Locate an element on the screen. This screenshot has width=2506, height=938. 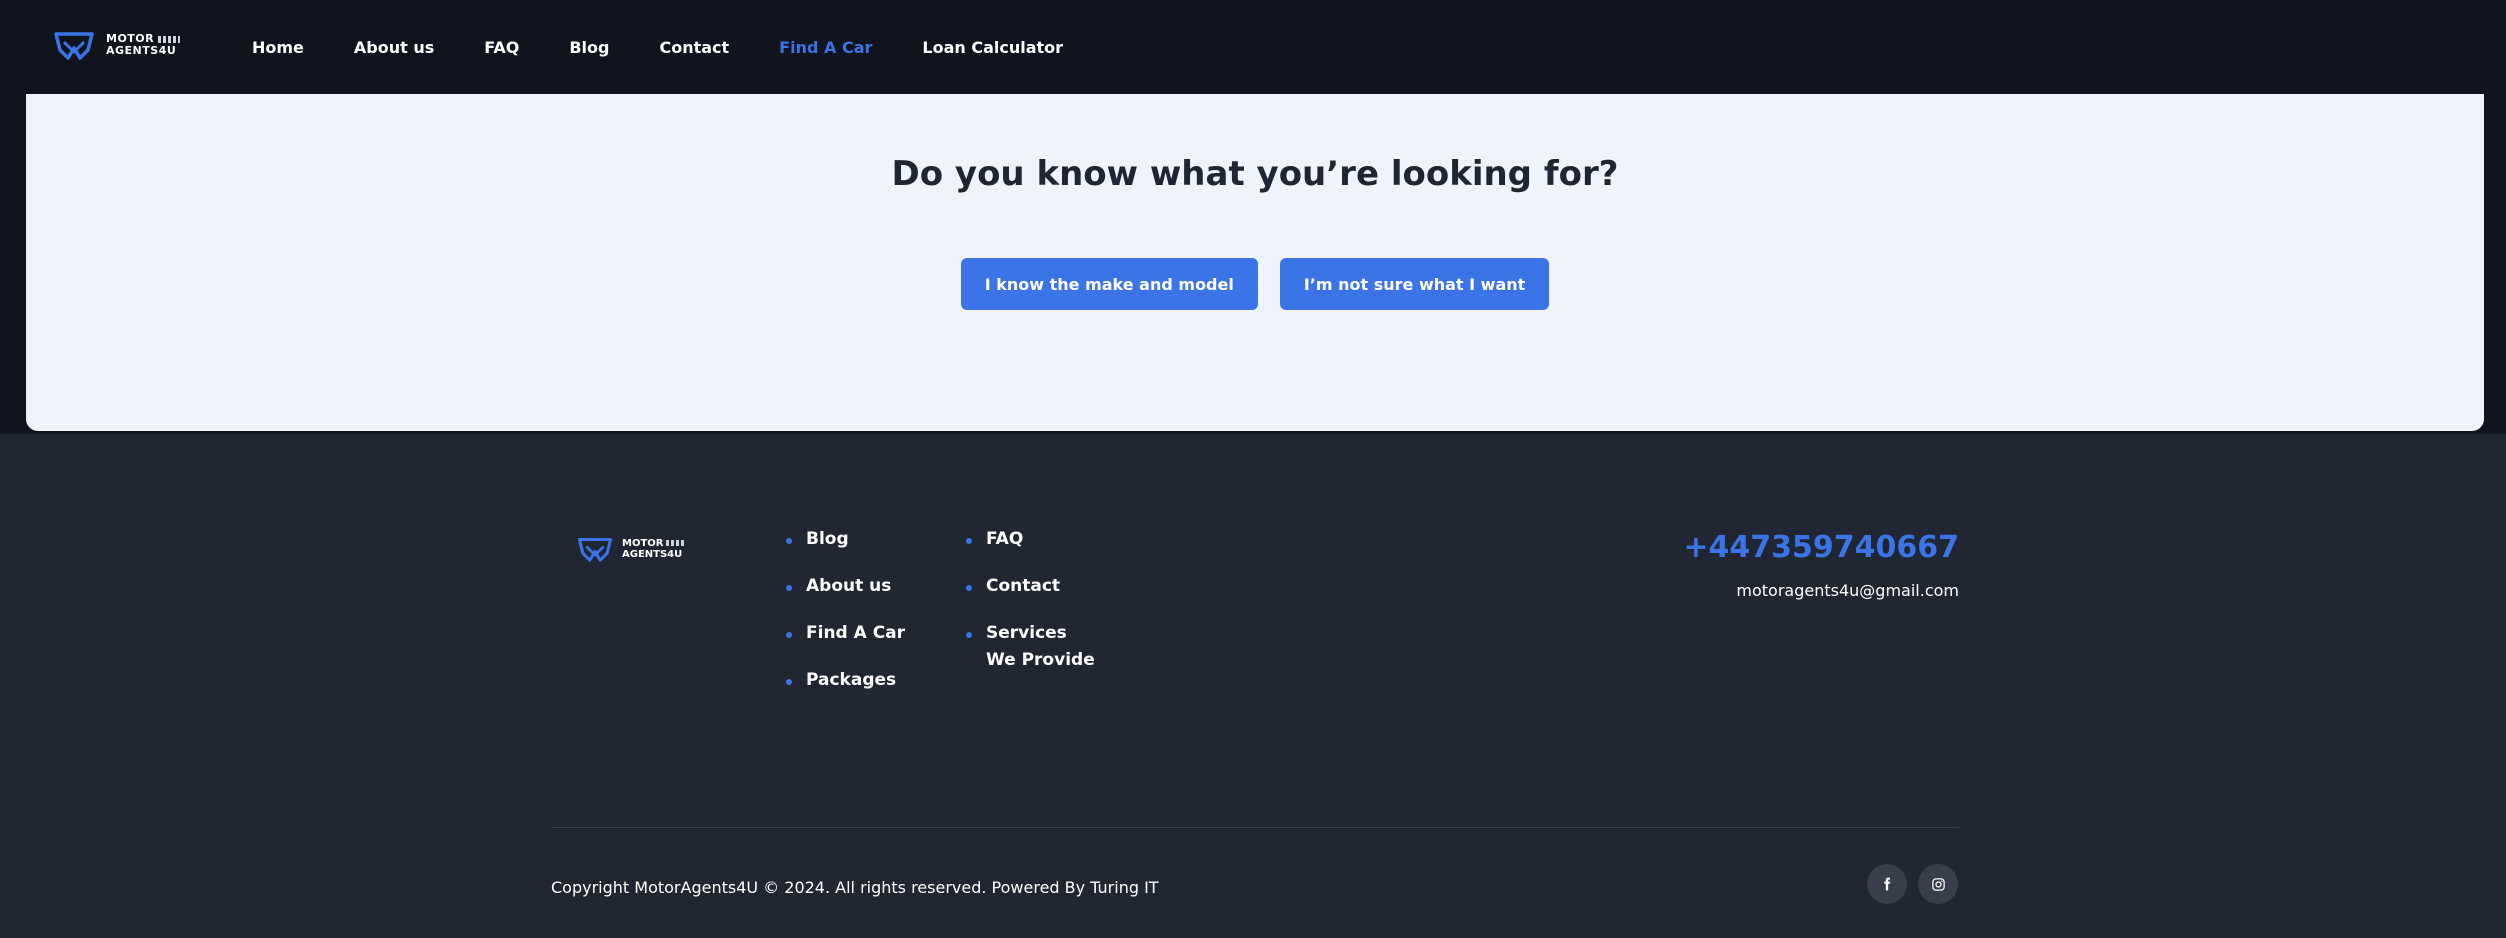
nav-home: Home is located at coordinates (278, 47).